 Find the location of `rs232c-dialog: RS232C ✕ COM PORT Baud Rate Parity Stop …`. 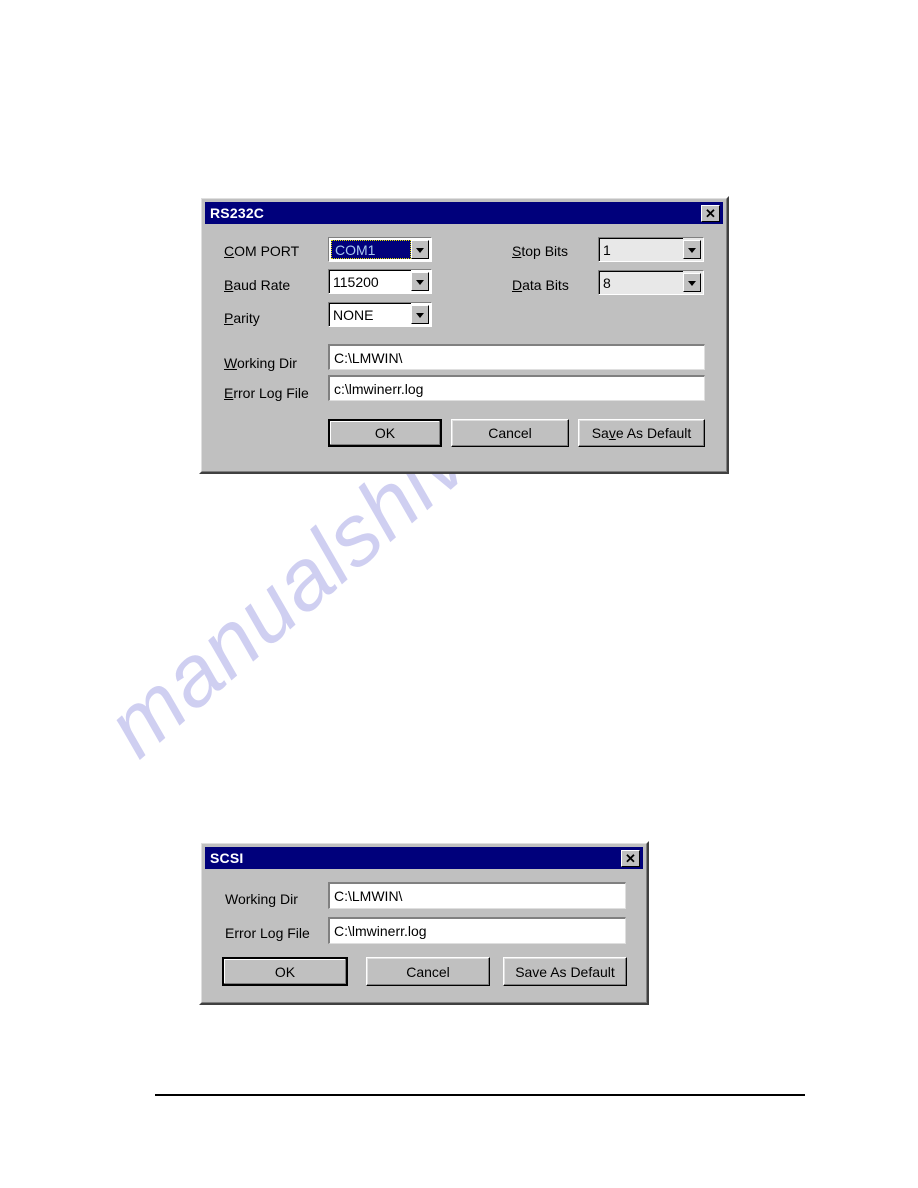

rs232c-dialog: RS232C ✕ COM PORT Baud Rate Parity Stop … is located at coordinates (464, 335).